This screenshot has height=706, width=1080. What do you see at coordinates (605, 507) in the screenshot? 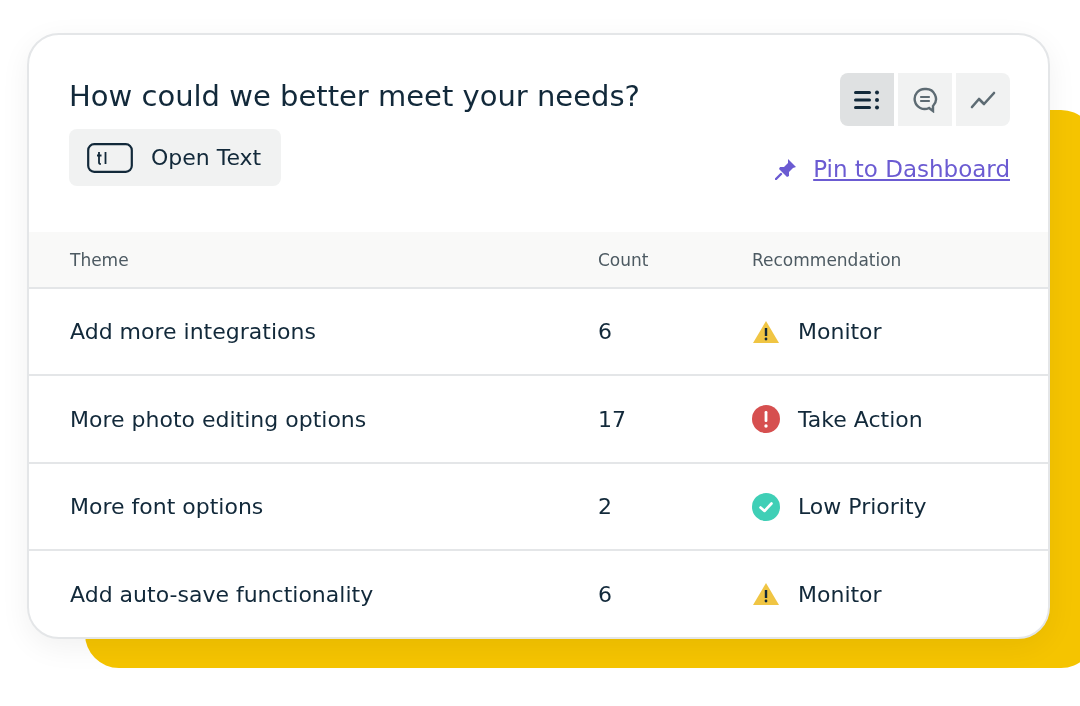
I see `count-cell-text: 2` at bounding box center [605, 507].